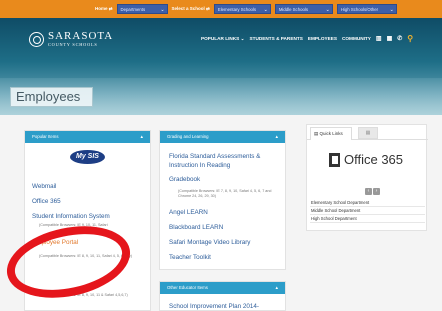 The width and height of the screenshot is (442, 311). What do you see at coordinates (399, 38) in the screenshot?
I see `phone-icon: ✆` at bounding box center [399, 38].